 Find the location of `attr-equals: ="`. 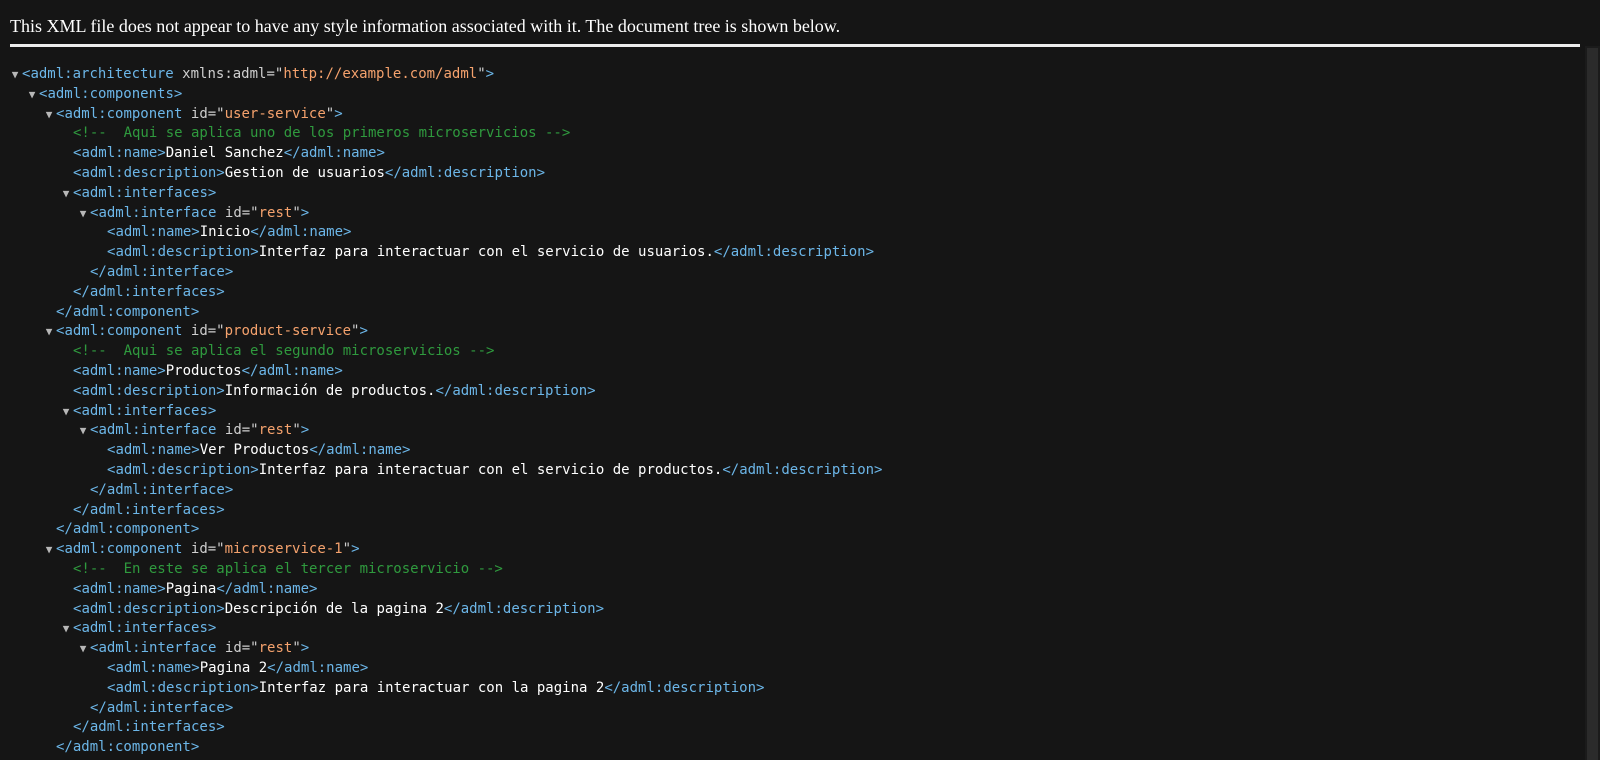

attr-equals: =" is located at coordinates (250, 430).